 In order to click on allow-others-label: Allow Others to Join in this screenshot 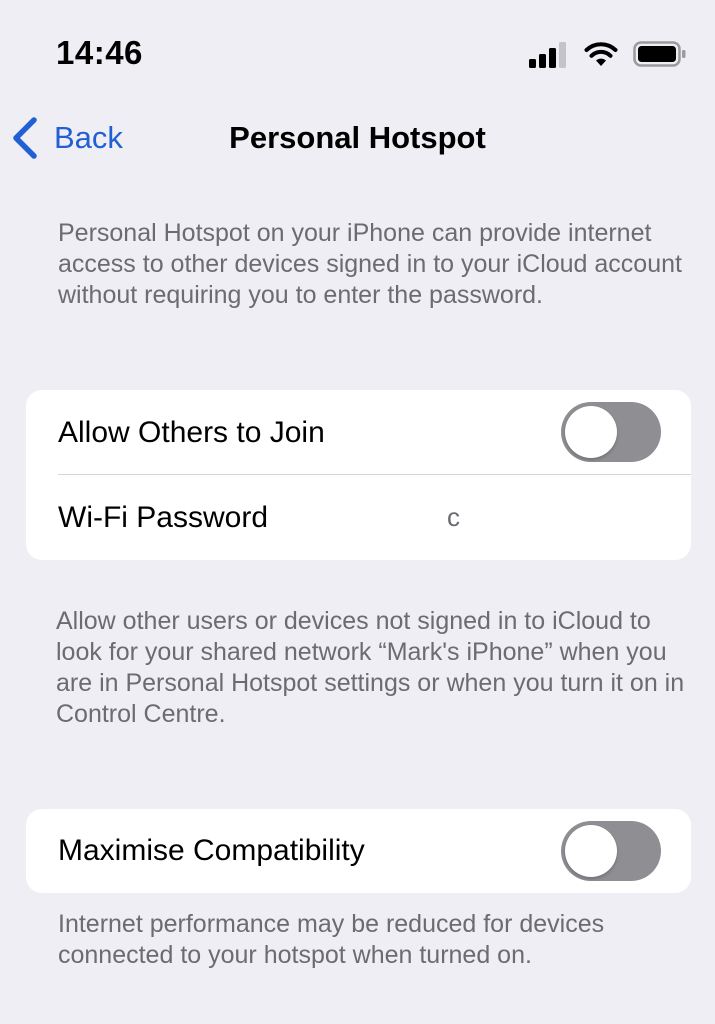, I will do `click(191, 432)`.